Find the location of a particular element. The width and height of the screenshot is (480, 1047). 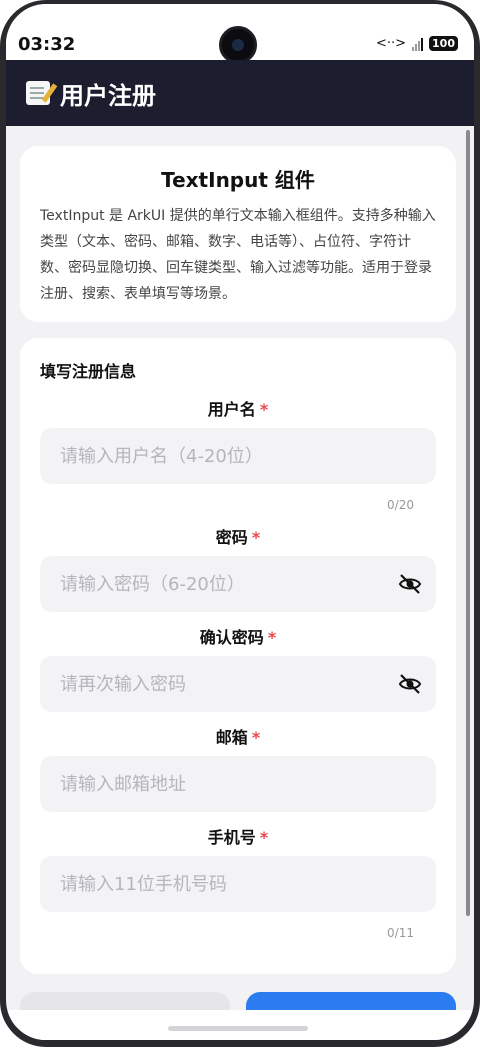

page-title: 用户注册 is located at coordinates (108, 95).